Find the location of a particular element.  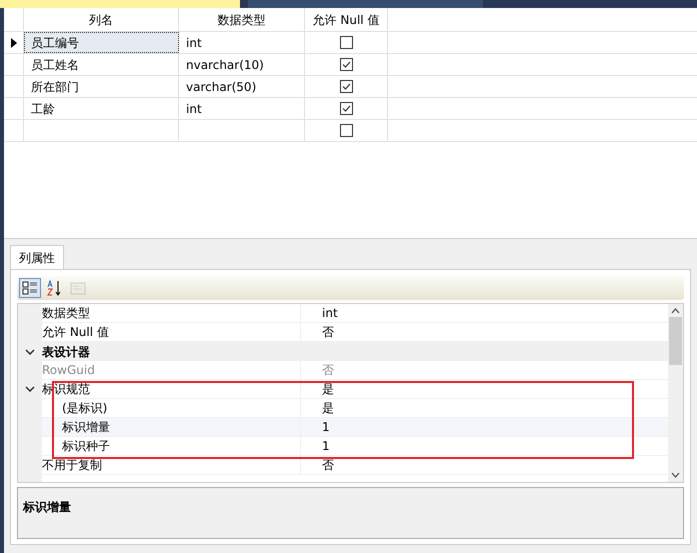

property-name: 不用于复制 is located at coordinates (171, 465).